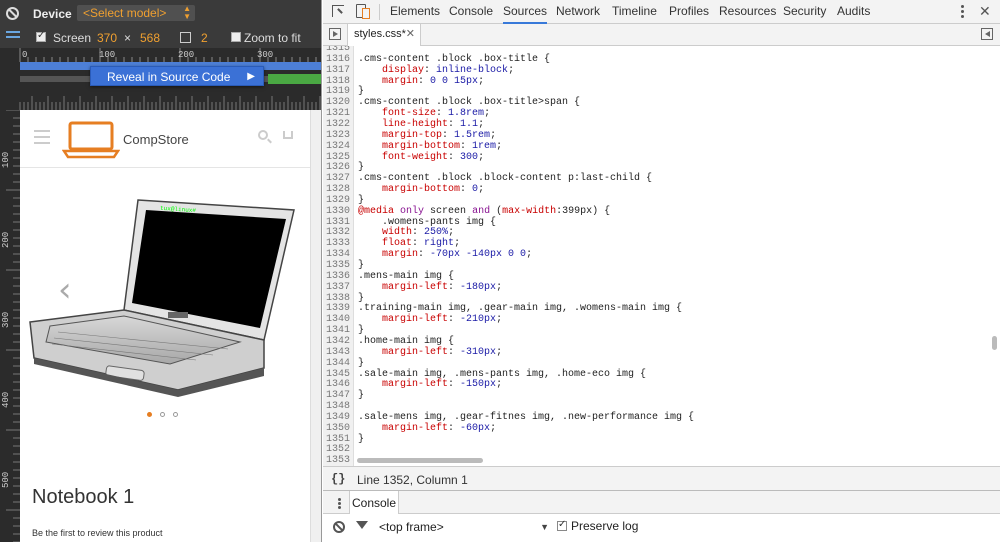 This screenshot has height=542, width=1000. Describe the element at coordinates (263, 135) in the screenshot. I see `search-icon` at that location.